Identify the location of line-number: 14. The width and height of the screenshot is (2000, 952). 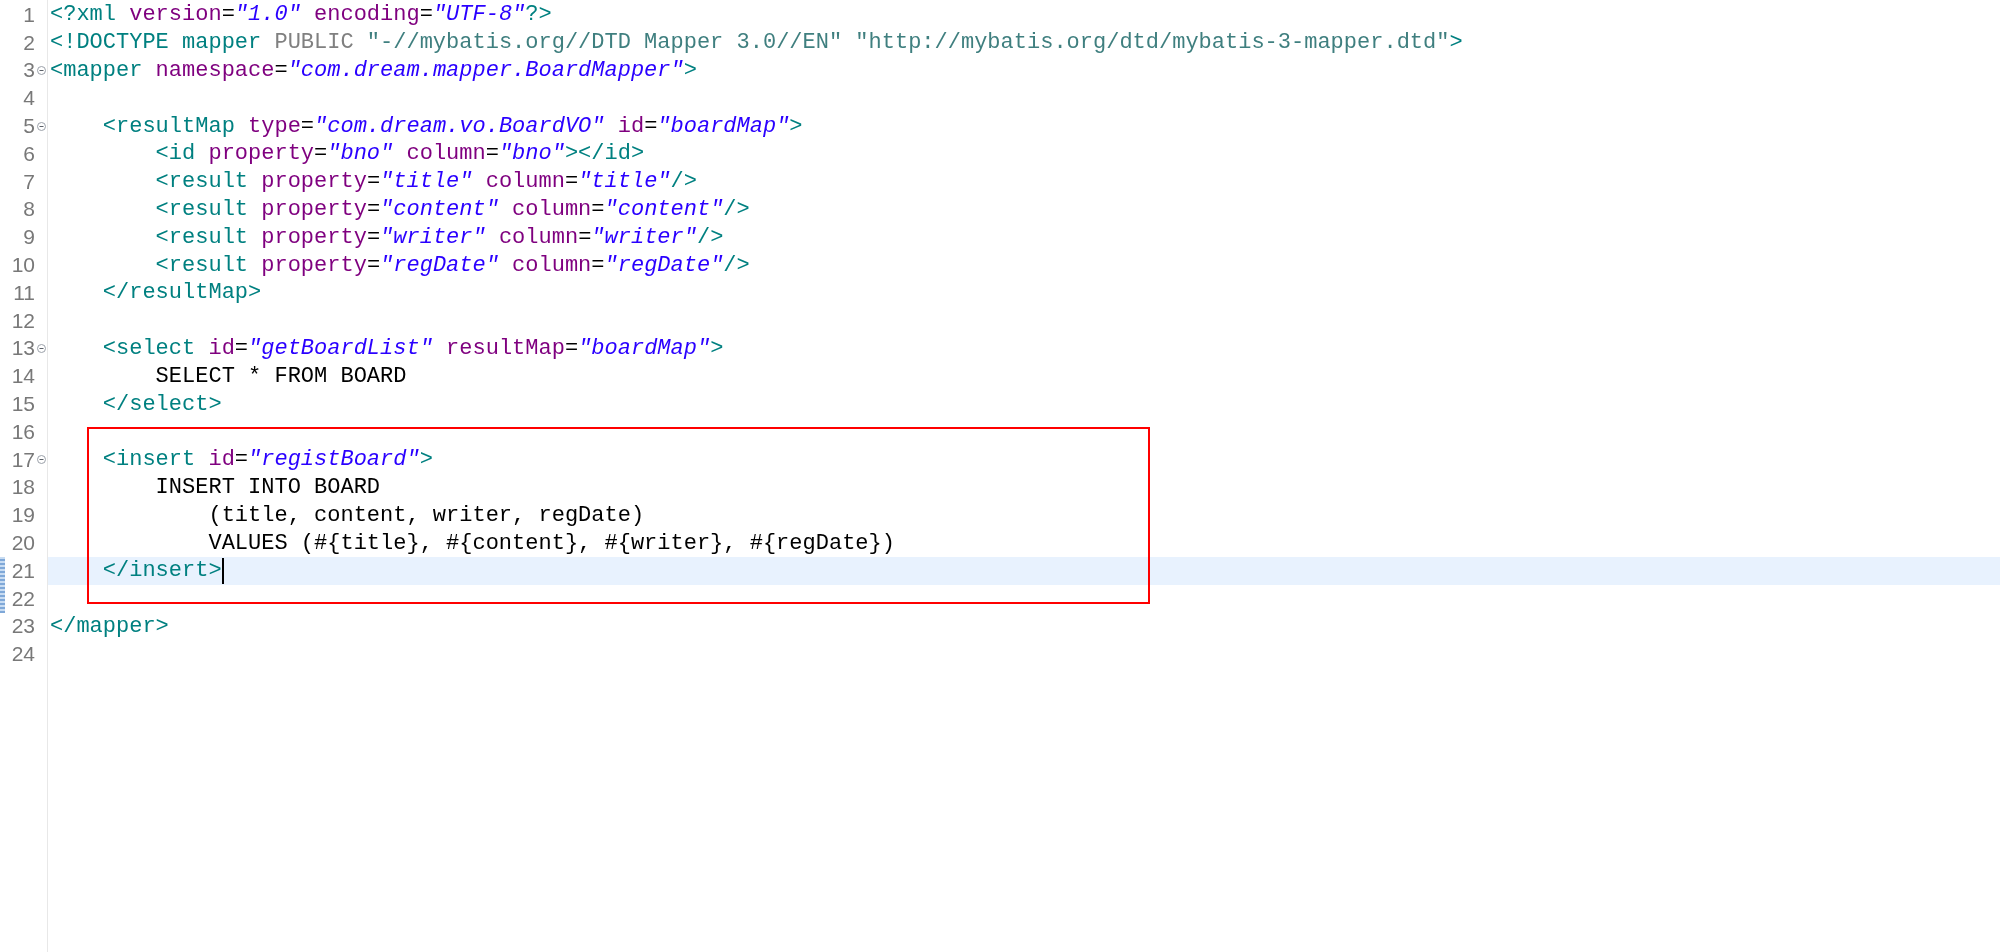
(22, 376).